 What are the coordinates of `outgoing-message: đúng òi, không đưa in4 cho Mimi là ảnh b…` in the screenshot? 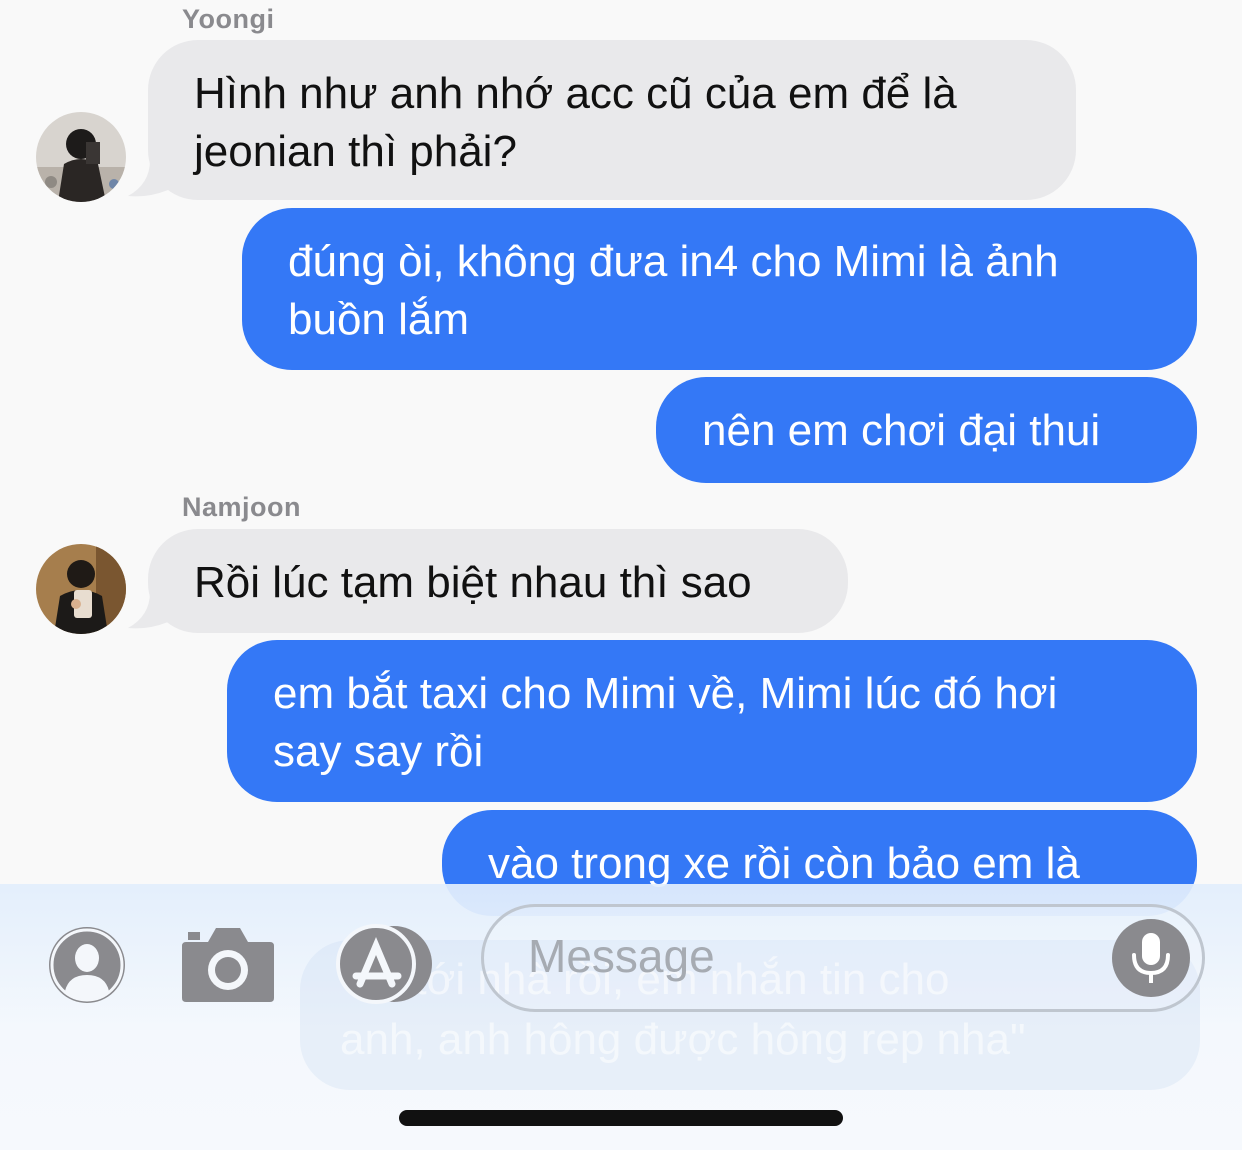 It's located at (719, 289).